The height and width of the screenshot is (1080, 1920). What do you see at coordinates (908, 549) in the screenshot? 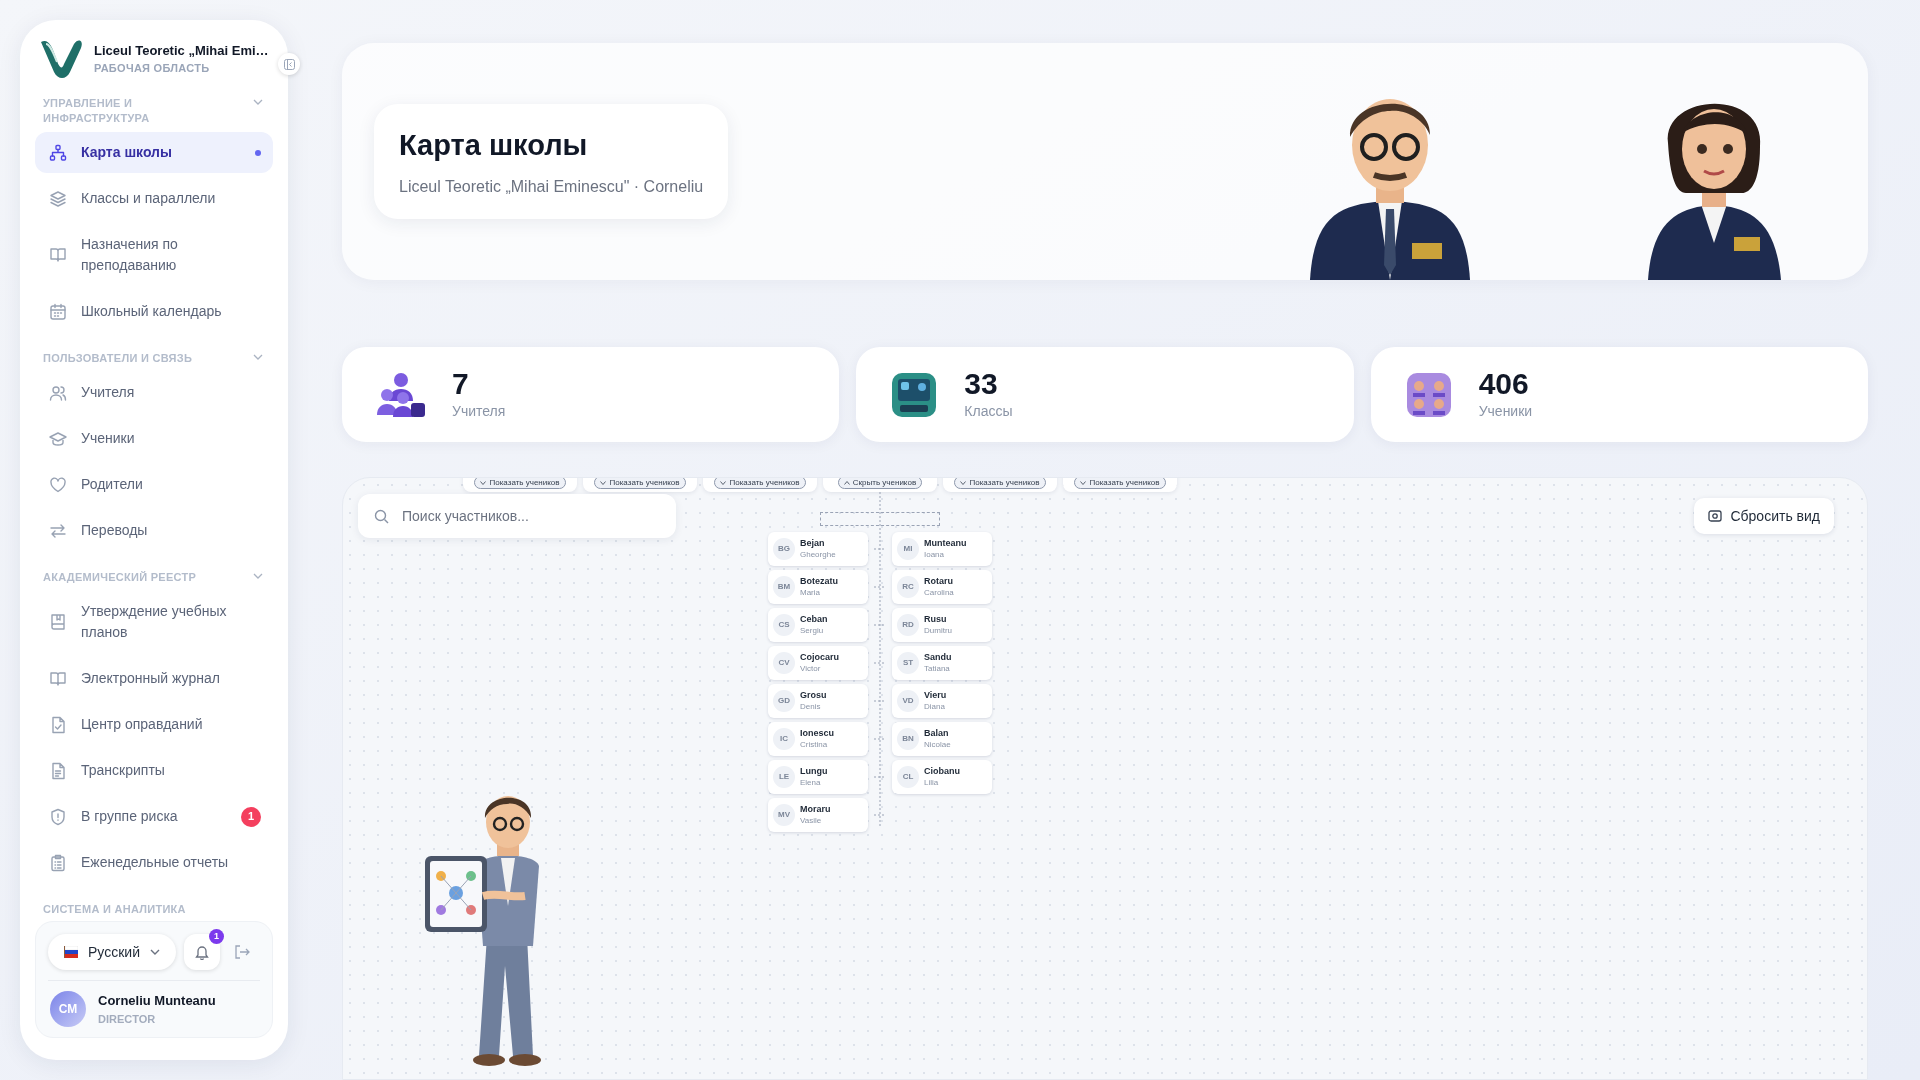
I see `student-initials: MI` at bounding box center [908, 549].